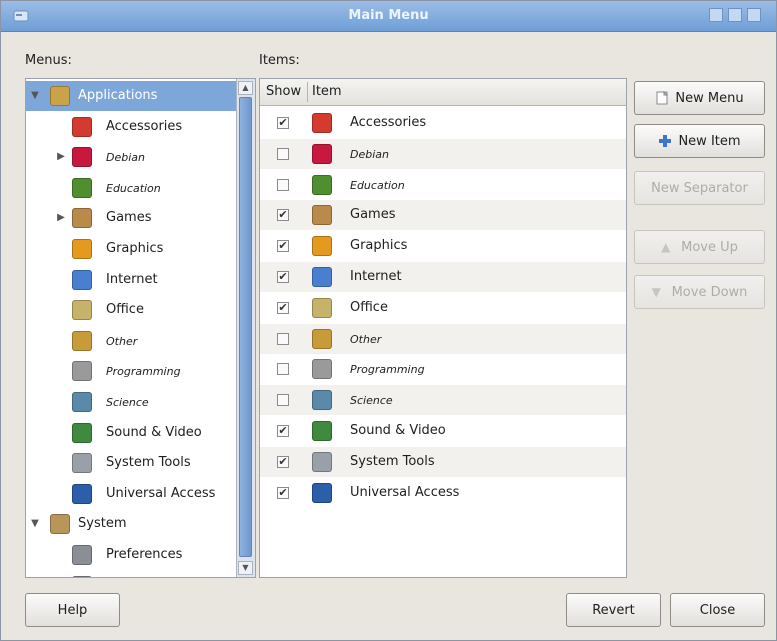  I want to click on arrow-up-icon: ▲, so click(666, 247).